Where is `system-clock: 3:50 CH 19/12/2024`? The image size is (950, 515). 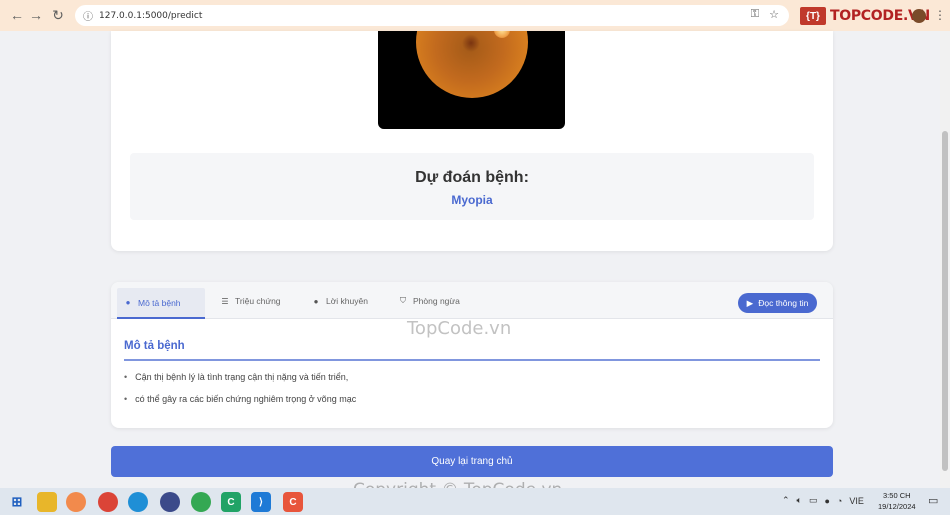
system-clock: 3:50 CH 19/12/2024 is located at coordinates (897, 501).